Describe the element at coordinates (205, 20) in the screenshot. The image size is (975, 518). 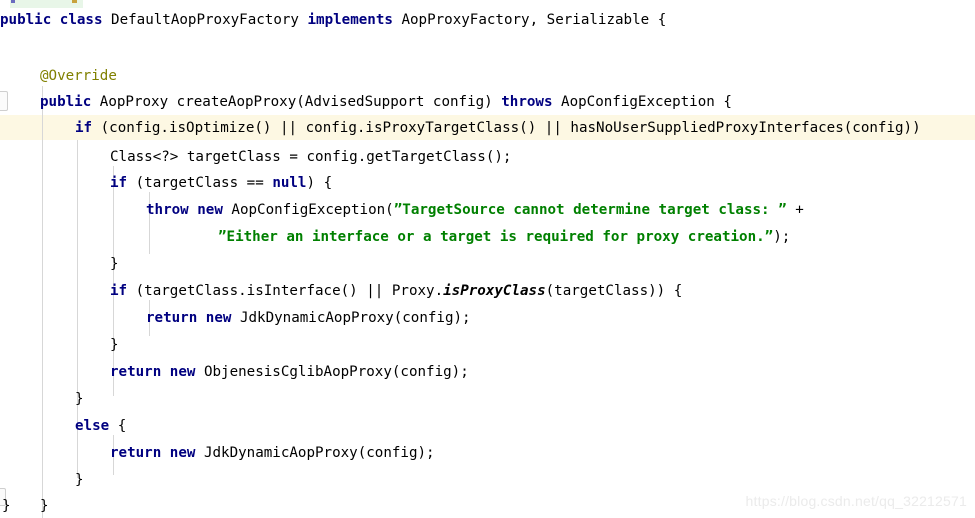
I see `code-token-plain: DefaultAopProxyFactory` at that location.